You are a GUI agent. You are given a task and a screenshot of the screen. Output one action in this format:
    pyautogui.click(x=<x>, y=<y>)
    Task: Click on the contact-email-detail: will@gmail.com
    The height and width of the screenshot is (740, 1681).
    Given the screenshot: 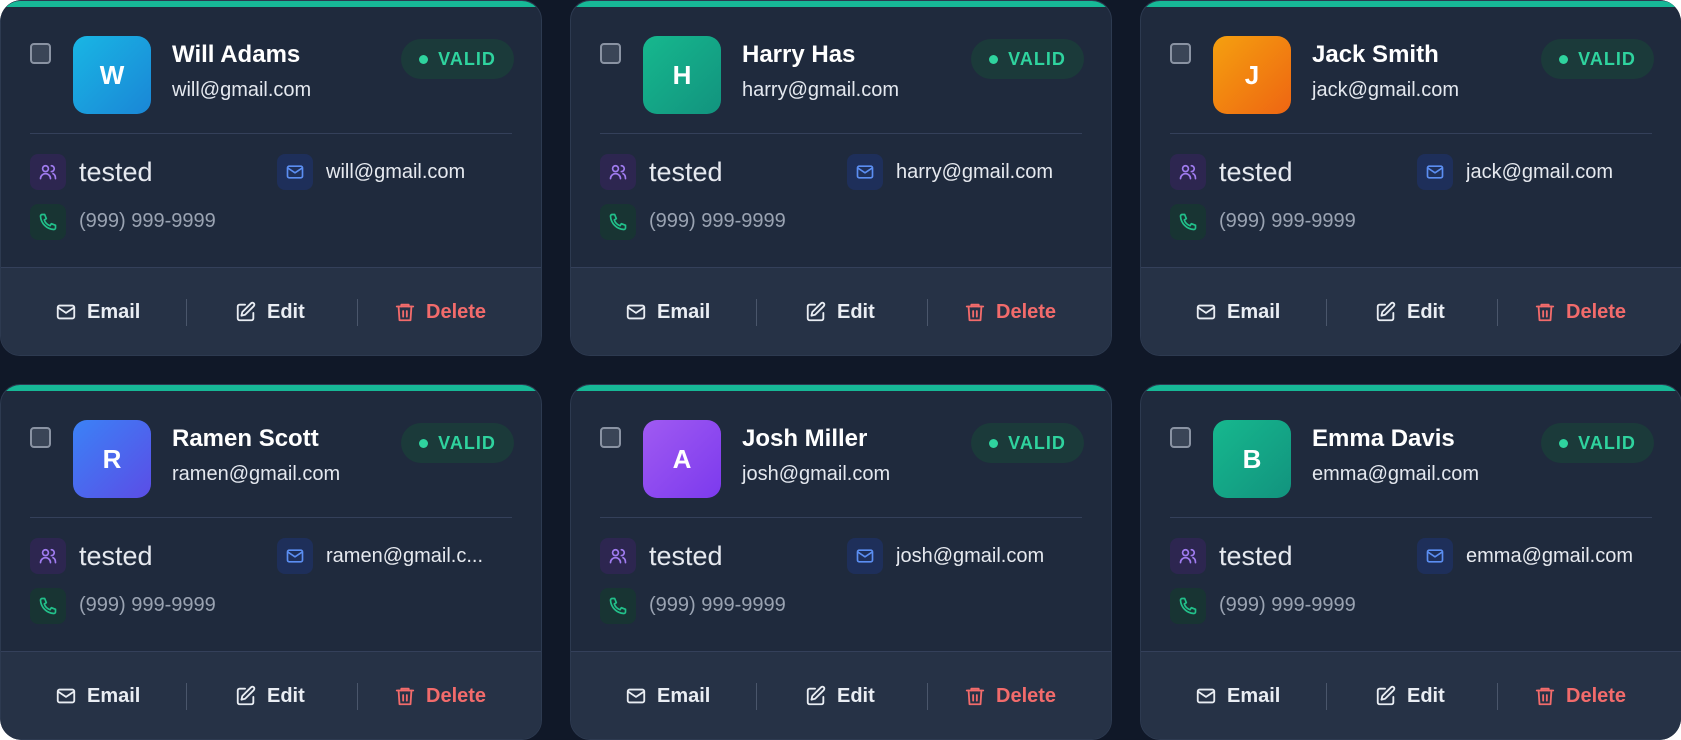 What is the action you would take?
    pyautogui.click(x=423, y=172)
    